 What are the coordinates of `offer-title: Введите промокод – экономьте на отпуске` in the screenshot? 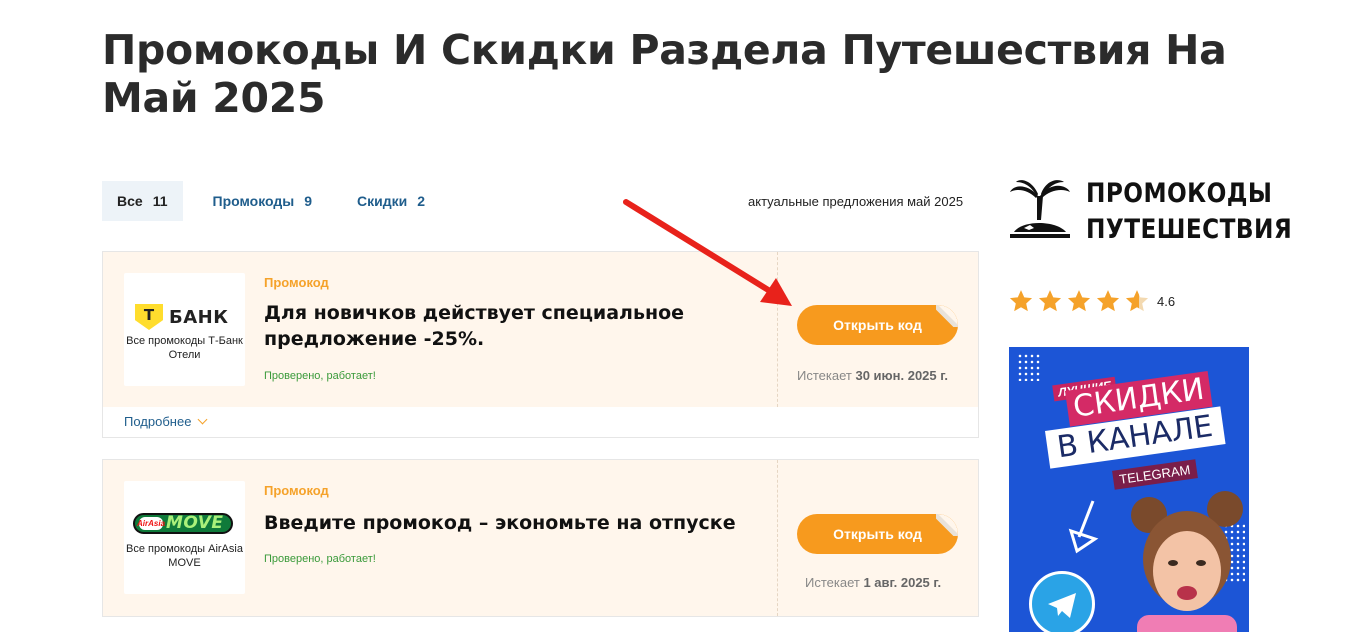 It's located at (504, 523).